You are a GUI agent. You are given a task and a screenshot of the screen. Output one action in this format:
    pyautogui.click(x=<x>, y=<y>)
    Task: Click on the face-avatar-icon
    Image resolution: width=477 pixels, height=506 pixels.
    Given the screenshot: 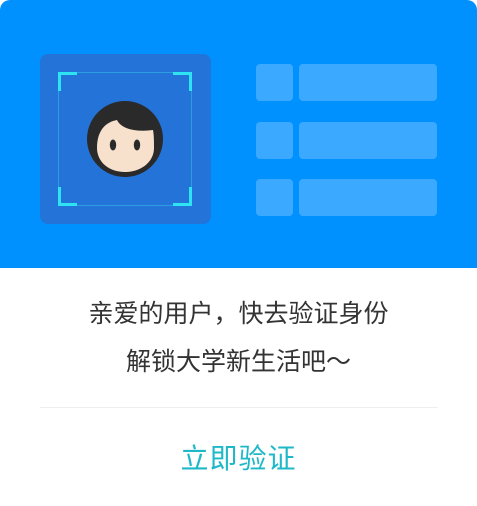 What is the action you would take?
    pyautogui.click(x=125, y=139)
    